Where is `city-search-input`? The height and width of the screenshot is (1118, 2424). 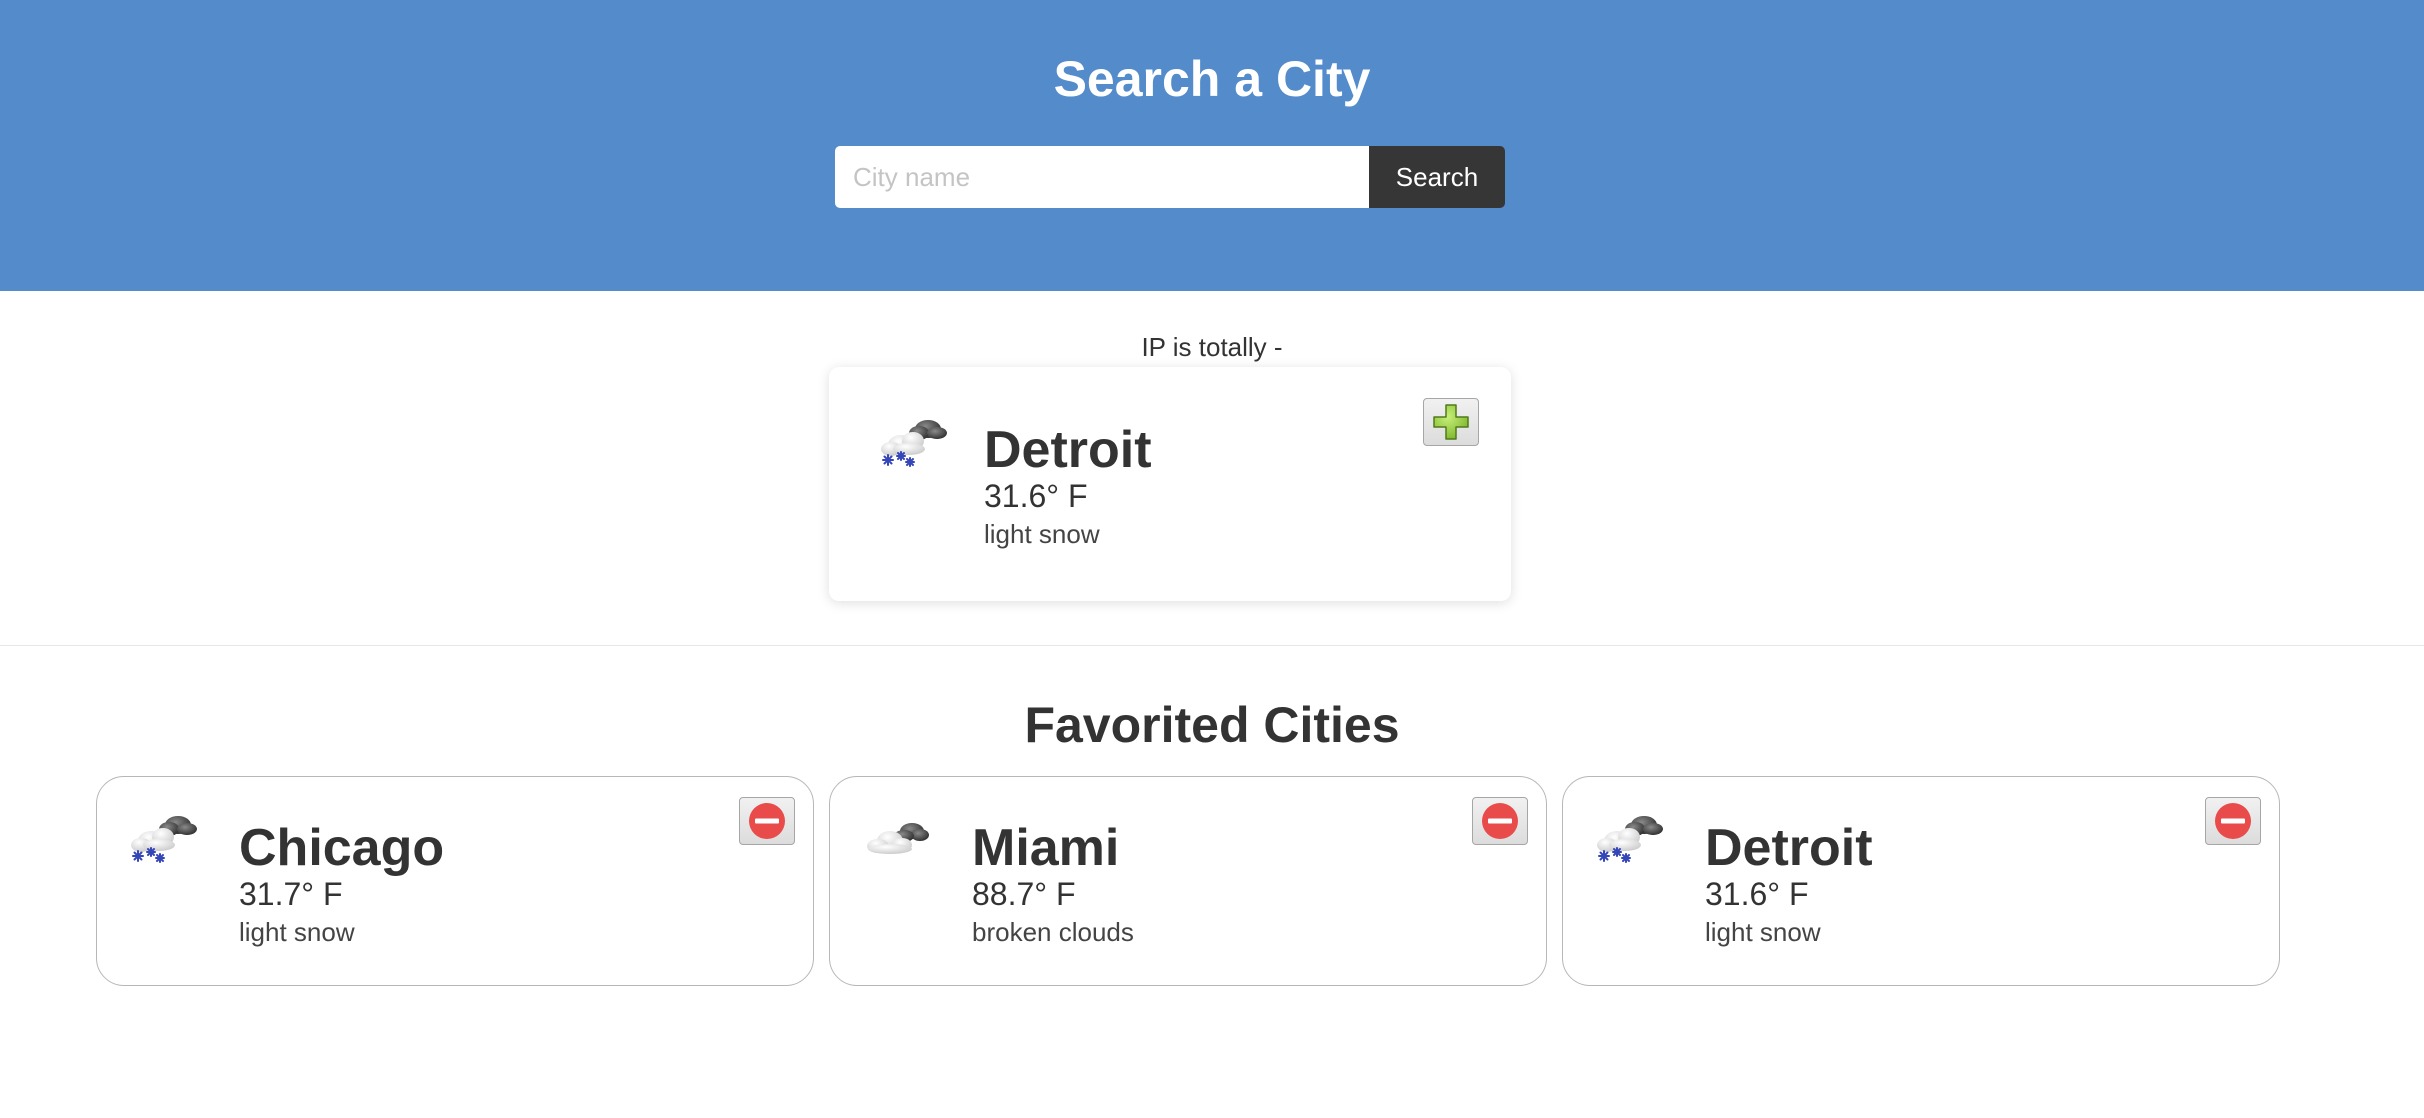 city-search-input is located at coordinates (1102, 177).